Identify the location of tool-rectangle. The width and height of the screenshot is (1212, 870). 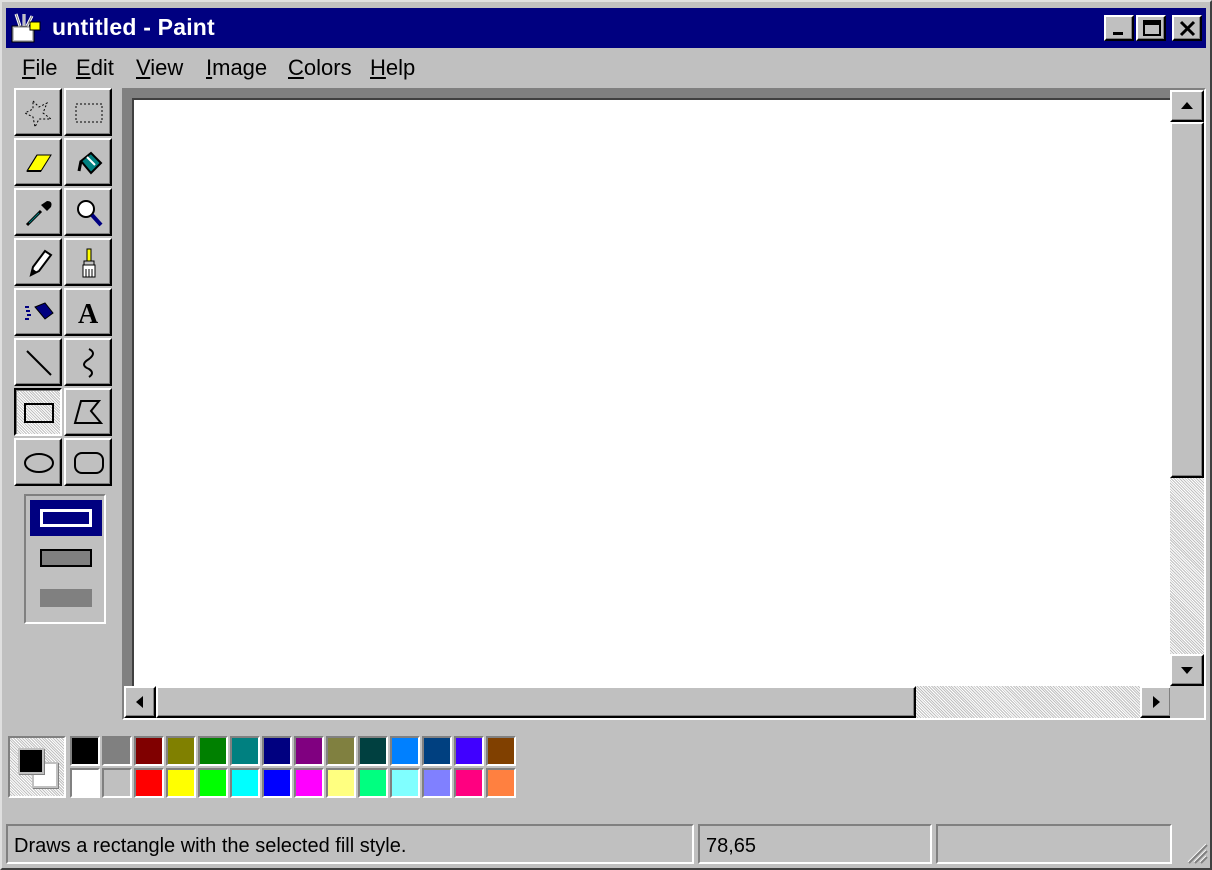
(38, 412).